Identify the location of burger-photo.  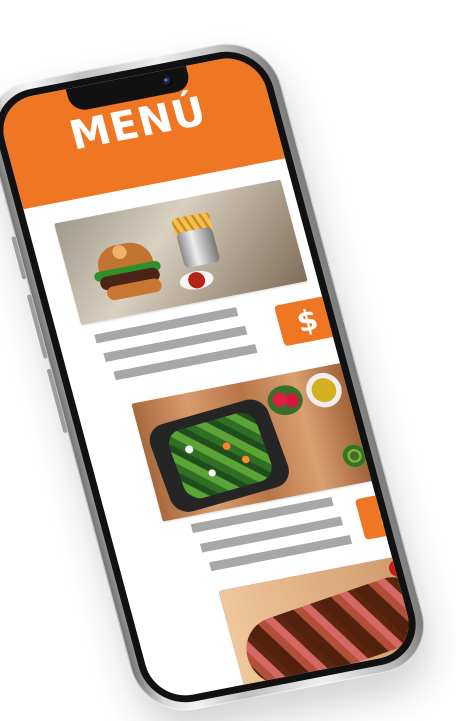
(181, 252).